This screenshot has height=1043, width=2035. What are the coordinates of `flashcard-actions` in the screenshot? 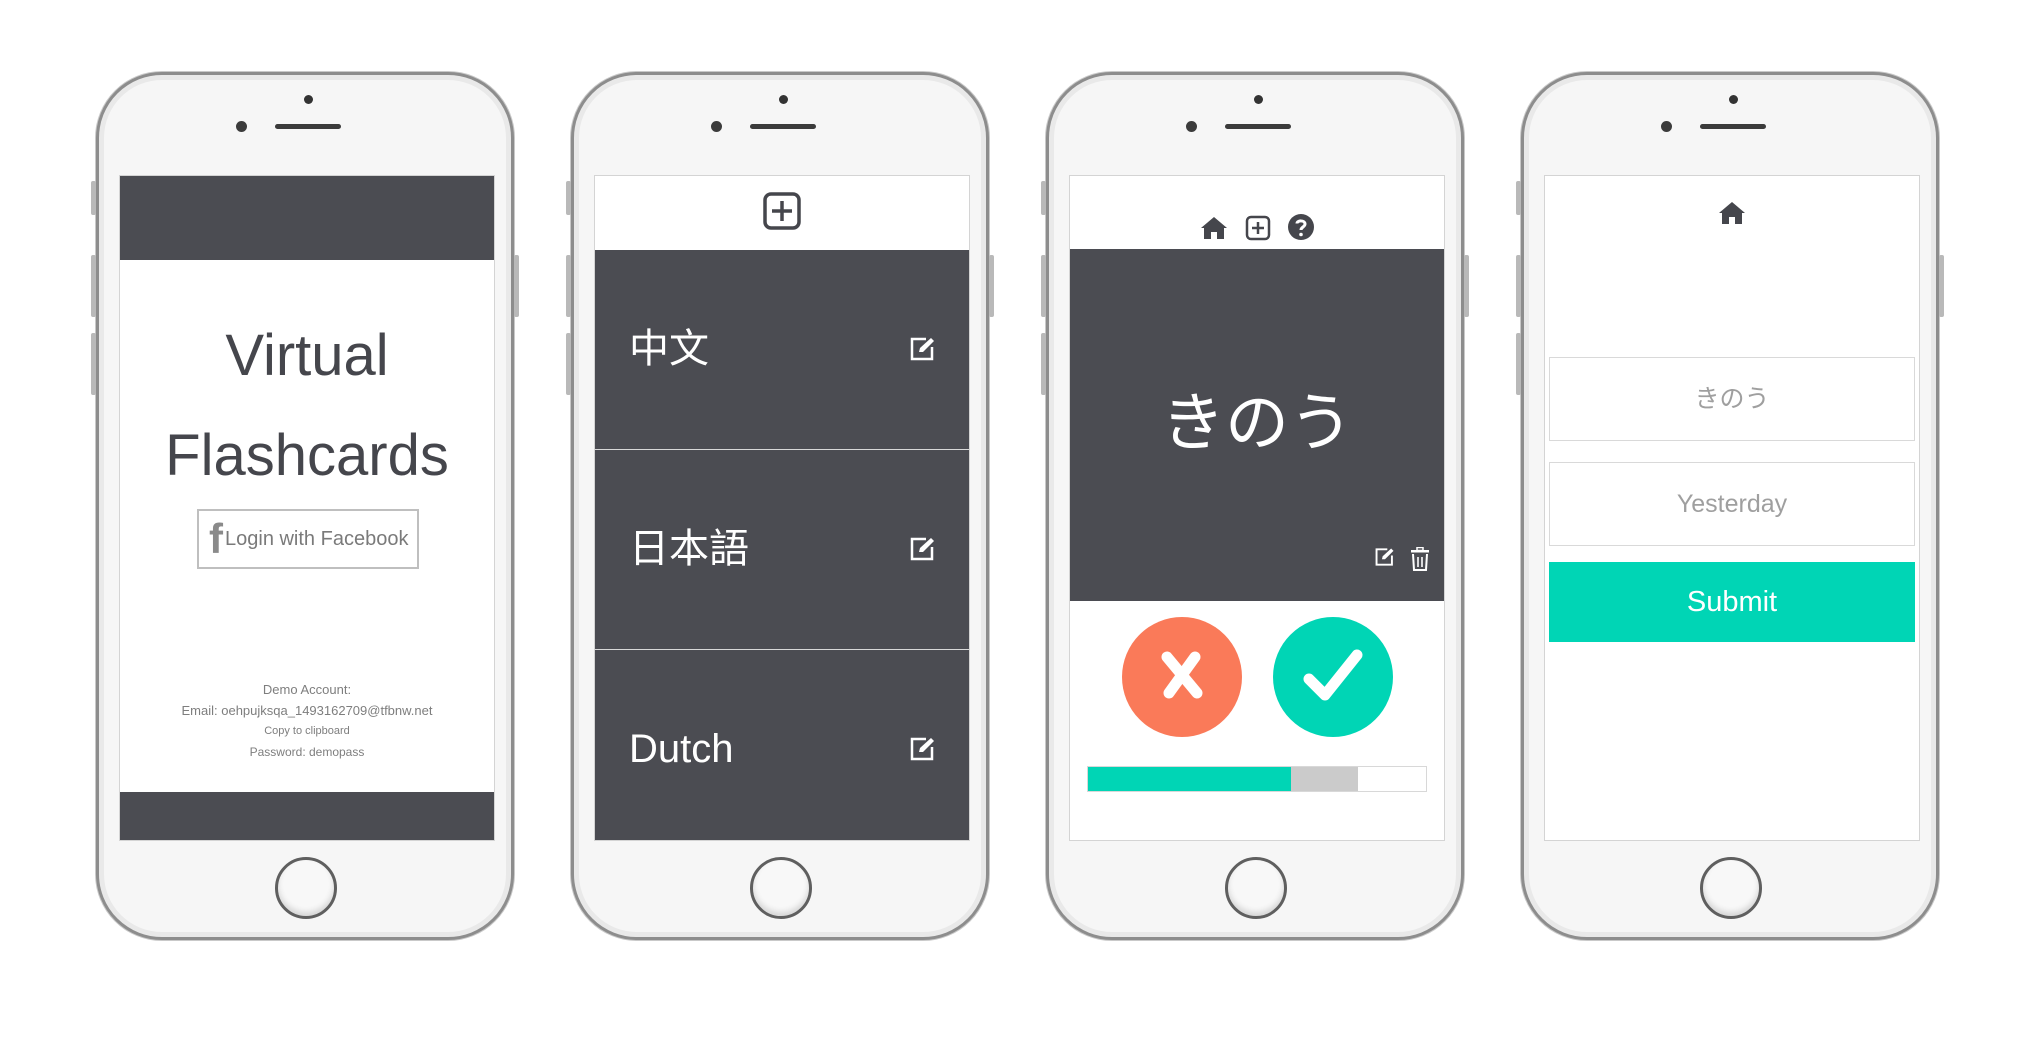 It's located at (1402, 560).